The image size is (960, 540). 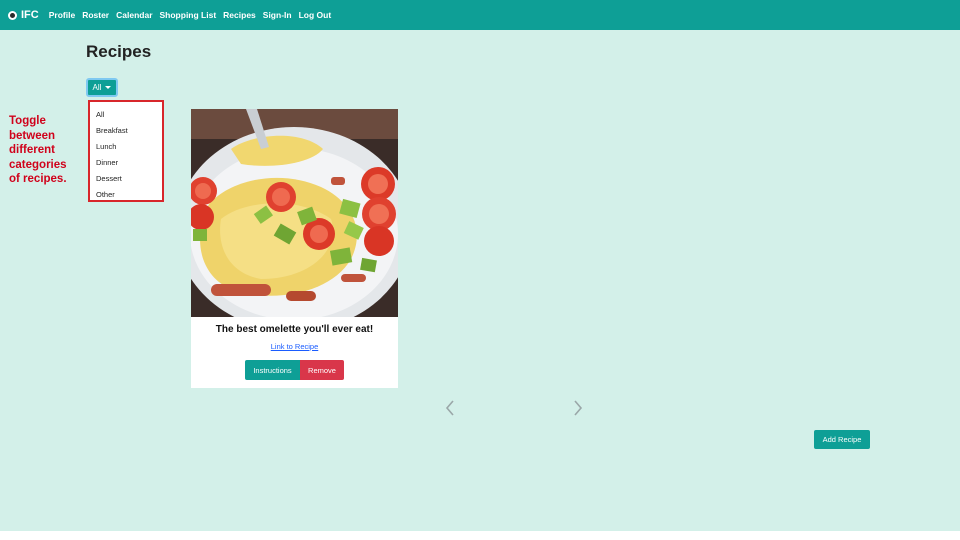 What do you see at coordinates (97, 87) in the screenshot?
I see `dropdown-selected-label: All` at bounding box center [97, 87].